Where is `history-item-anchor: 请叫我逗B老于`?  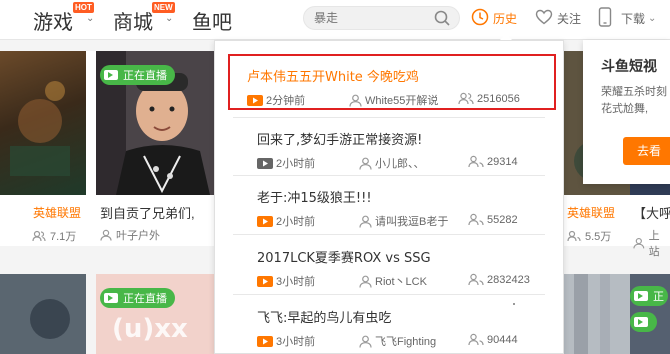 history-item-anchor: 请叫我逗B老于 is located at coordinates (403, 221).